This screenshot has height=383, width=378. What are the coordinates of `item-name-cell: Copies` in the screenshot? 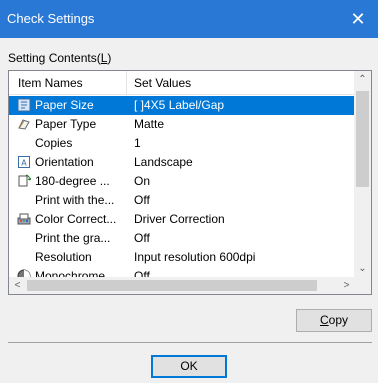 It's located at (68, 143).